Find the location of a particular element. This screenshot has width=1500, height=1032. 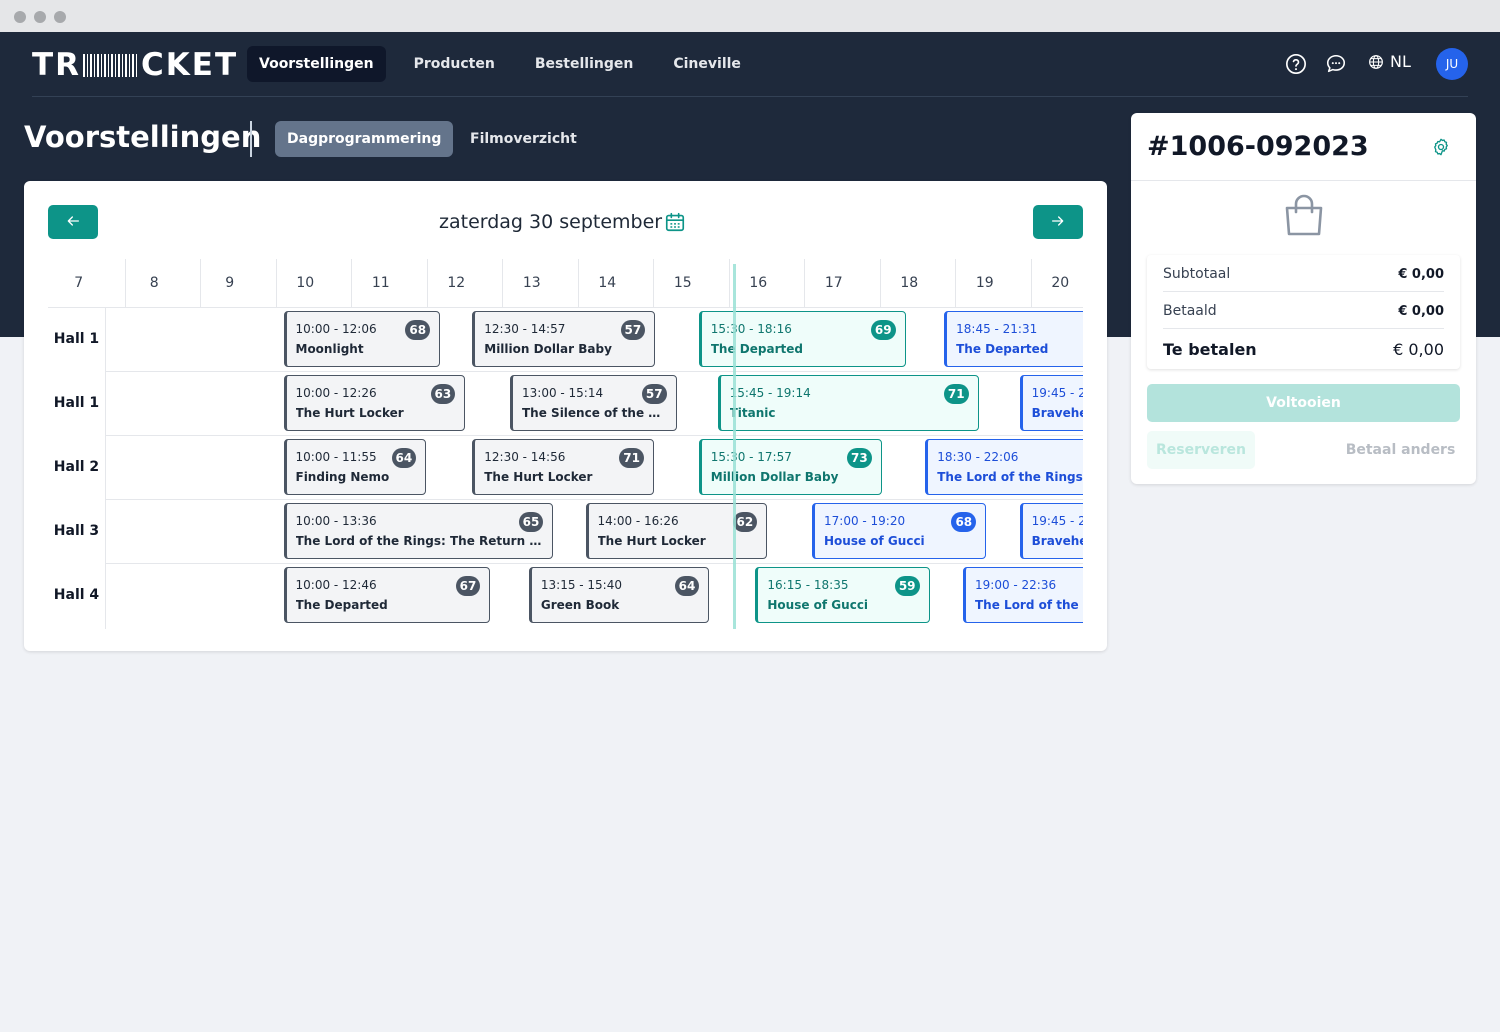

showtime-card: 15:45 - 19:14 Titanic 71 is located at coordinates (848, 403).